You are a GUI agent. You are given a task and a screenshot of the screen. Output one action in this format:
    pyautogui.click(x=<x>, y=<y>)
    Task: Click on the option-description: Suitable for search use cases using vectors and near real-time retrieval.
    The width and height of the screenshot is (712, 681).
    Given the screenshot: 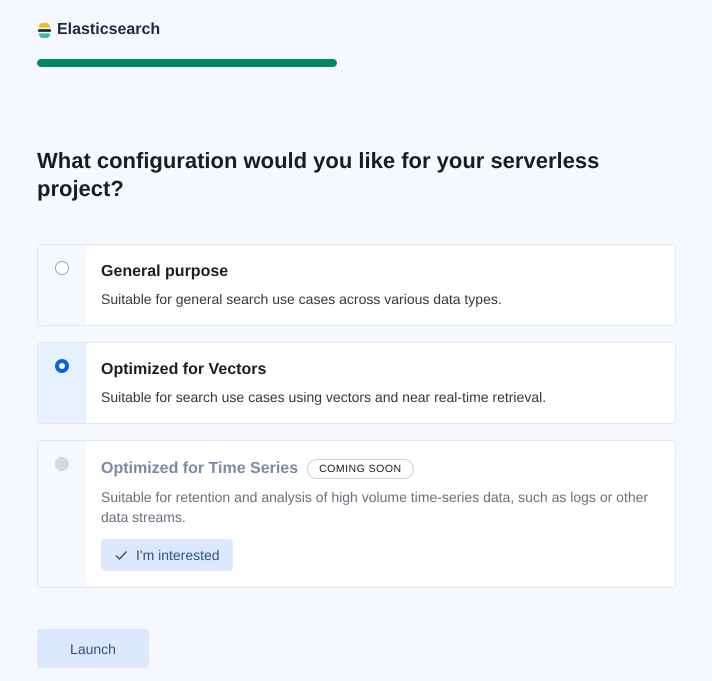 What is the action you would take?
    pyautogui.click(x=324, y=397)
    